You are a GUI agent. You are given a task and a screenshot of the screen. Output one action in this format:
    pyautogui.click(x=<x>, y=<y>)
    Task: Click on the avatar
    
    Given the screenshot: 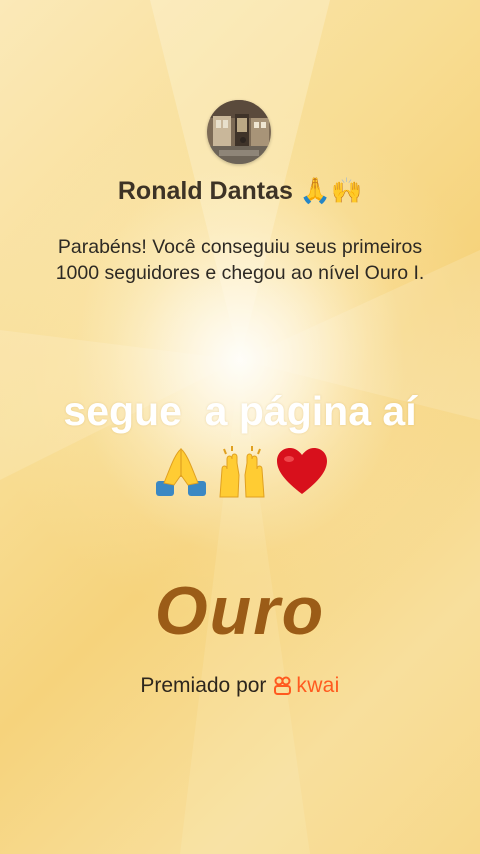 What is the action you would take?
    pyautogui.click(x=239, y=132)
    